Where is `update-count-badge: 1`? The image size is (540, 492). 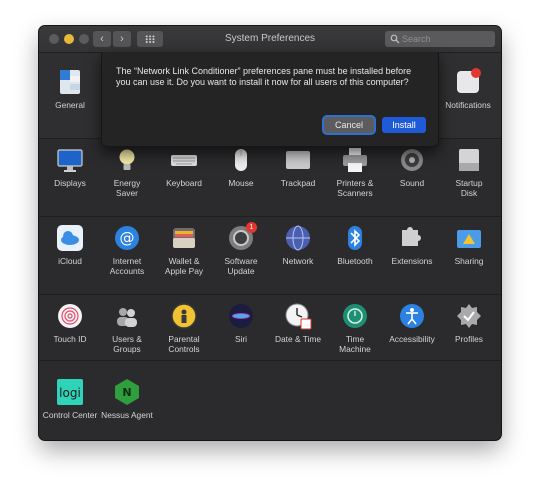
update-count-badge: 1 is located at coordinates (251, 227).